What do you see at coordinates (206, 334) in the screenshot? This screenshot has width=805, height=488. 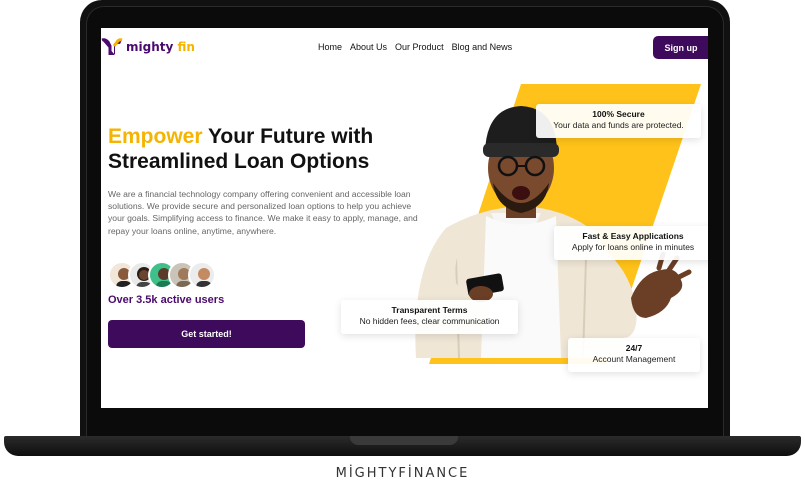 I see `get-started-button: Get started!` at bounding box center [206, 334].